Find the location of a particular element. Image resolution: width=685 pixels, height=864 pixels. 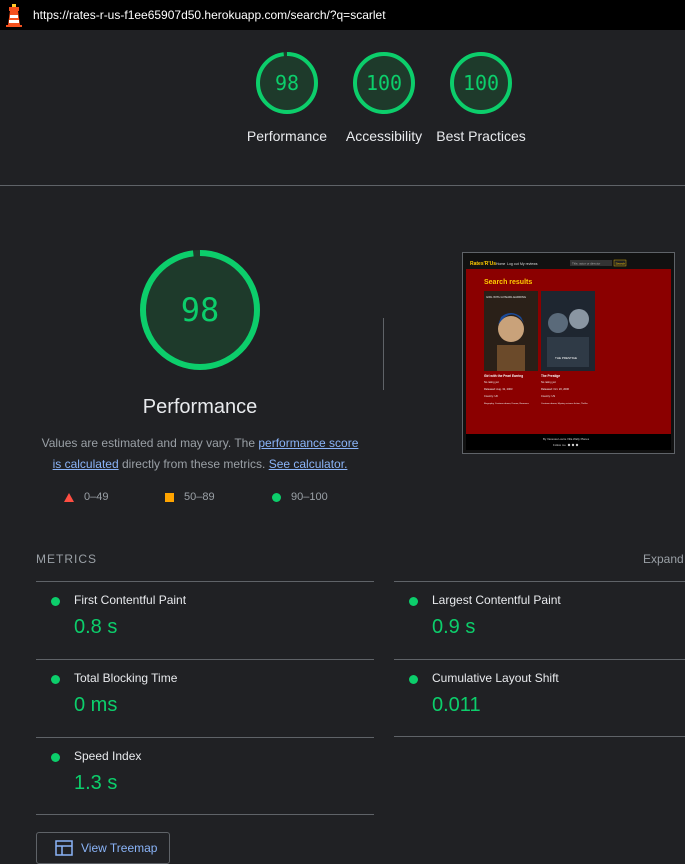

thumb-poster-title-2: THE PRESTIGE is located at coordinates (566, 358).